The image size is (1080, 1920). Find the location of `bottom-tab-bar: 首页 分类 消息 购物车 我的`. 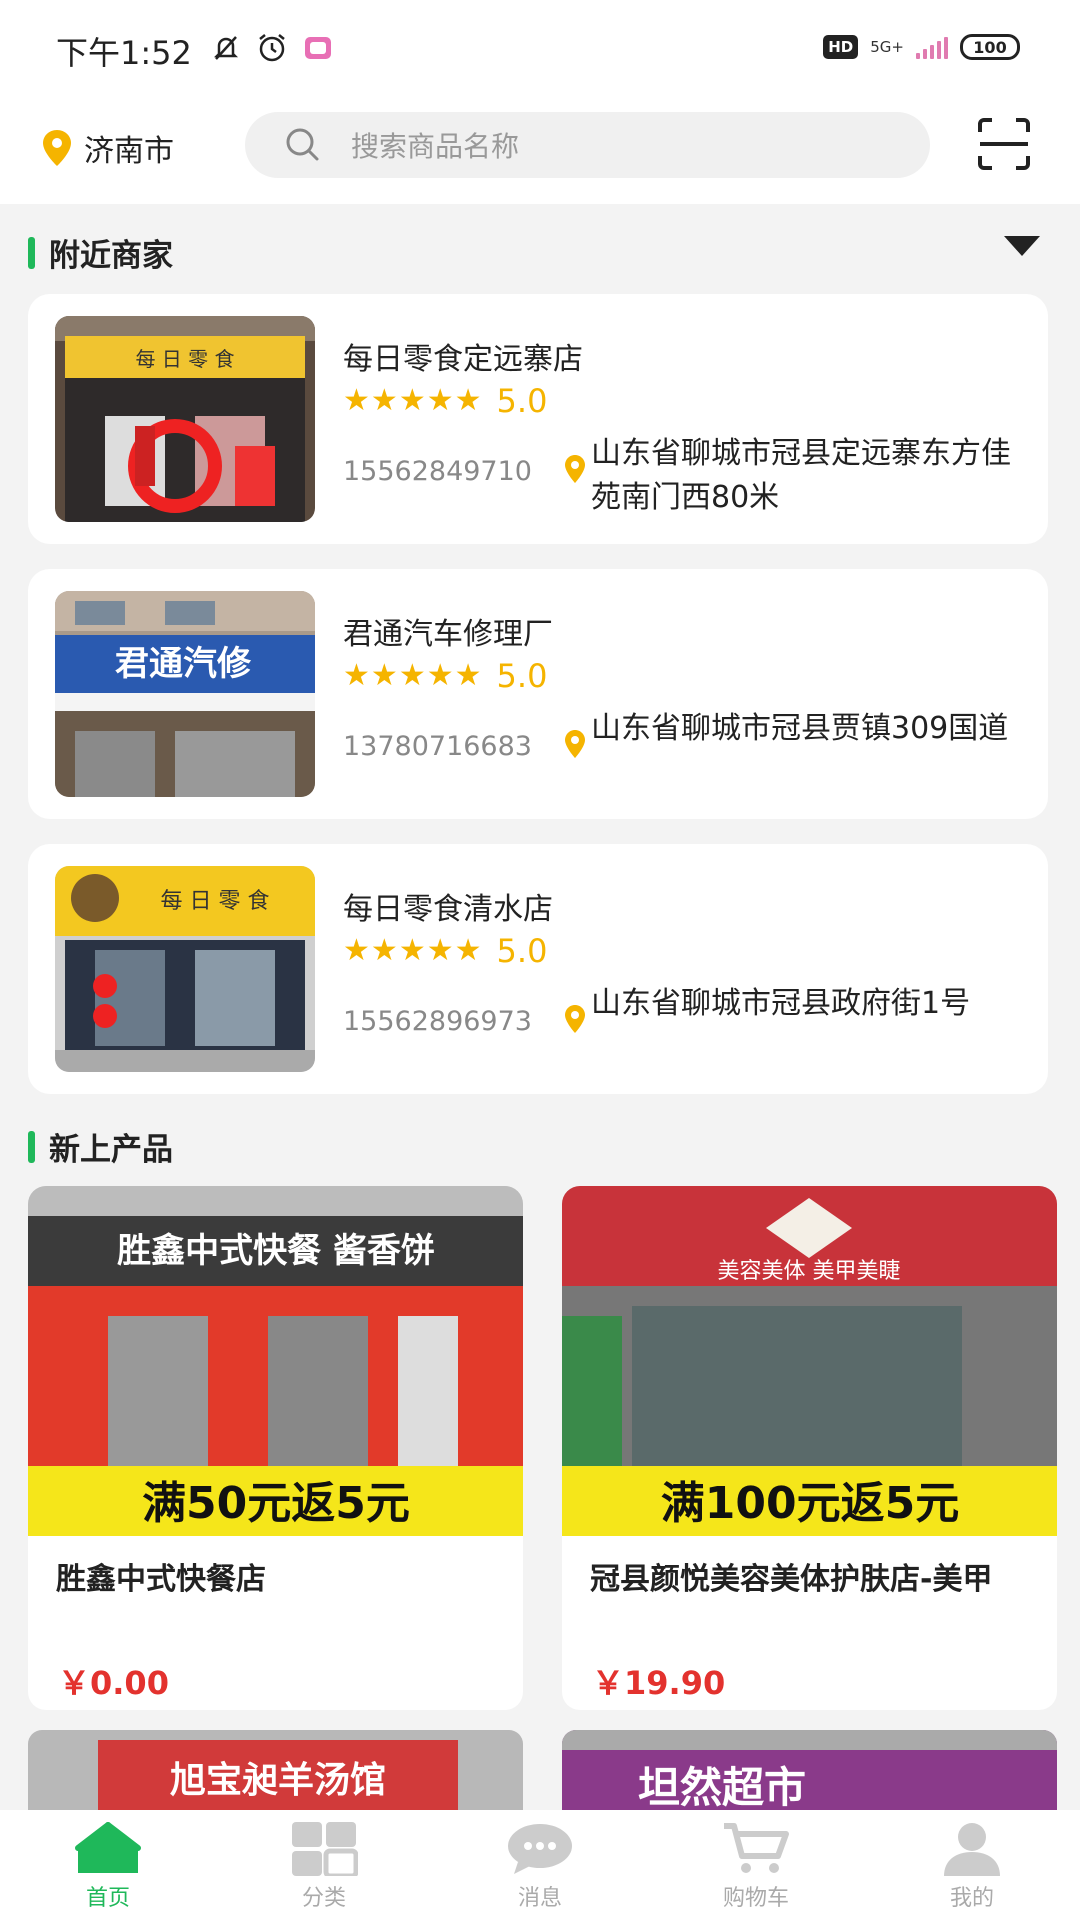

bottom-tab-bar: 首页 分类 消息 购物车 我的 is located at coordinates (540, 1865).